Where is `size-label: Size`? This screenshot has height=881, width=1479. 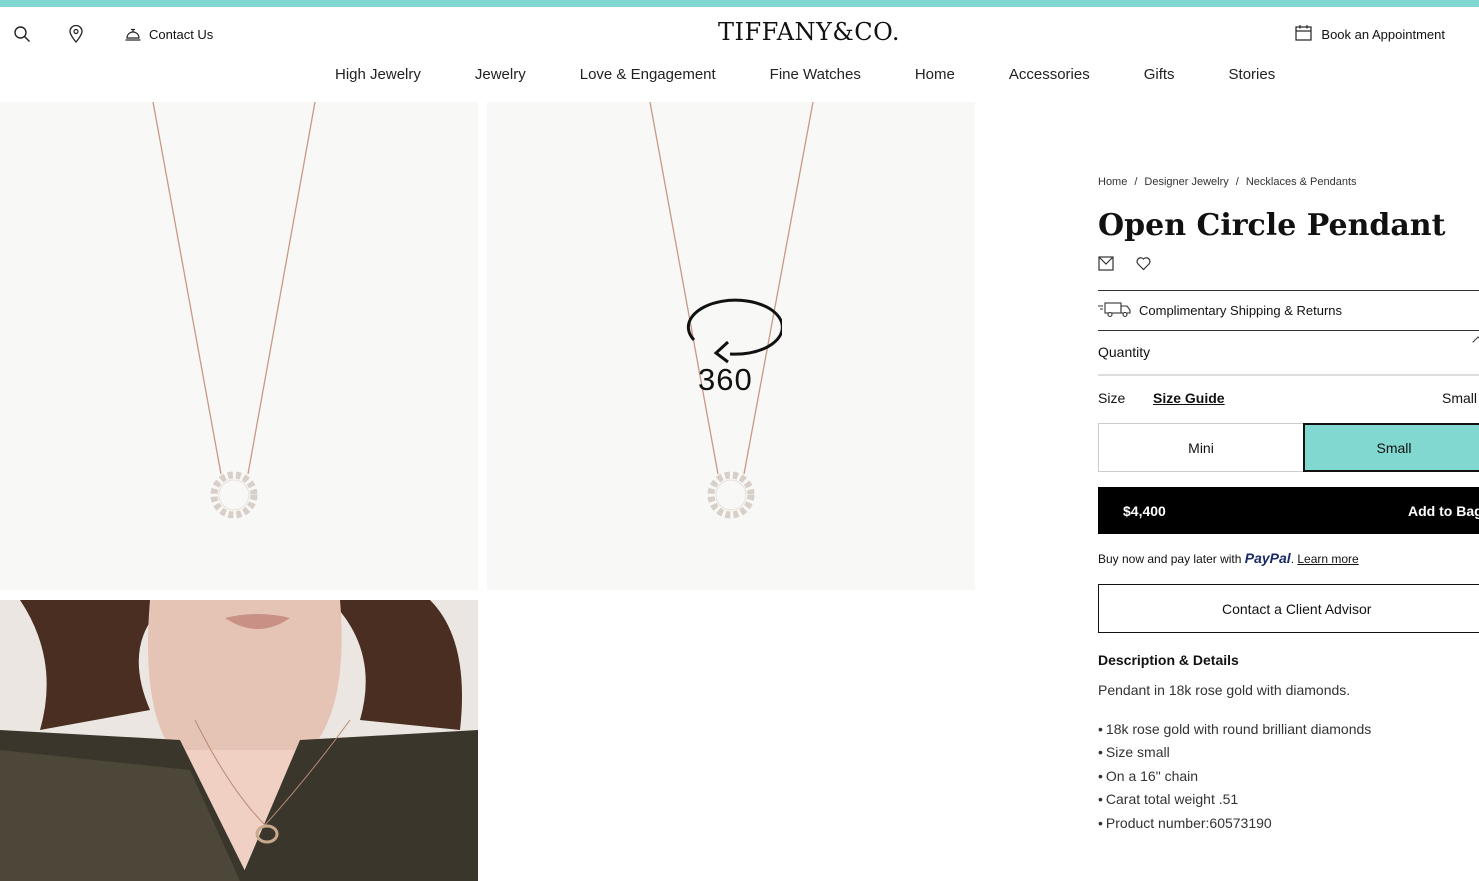
size-label: Size is located at coordinates (1112, 398).